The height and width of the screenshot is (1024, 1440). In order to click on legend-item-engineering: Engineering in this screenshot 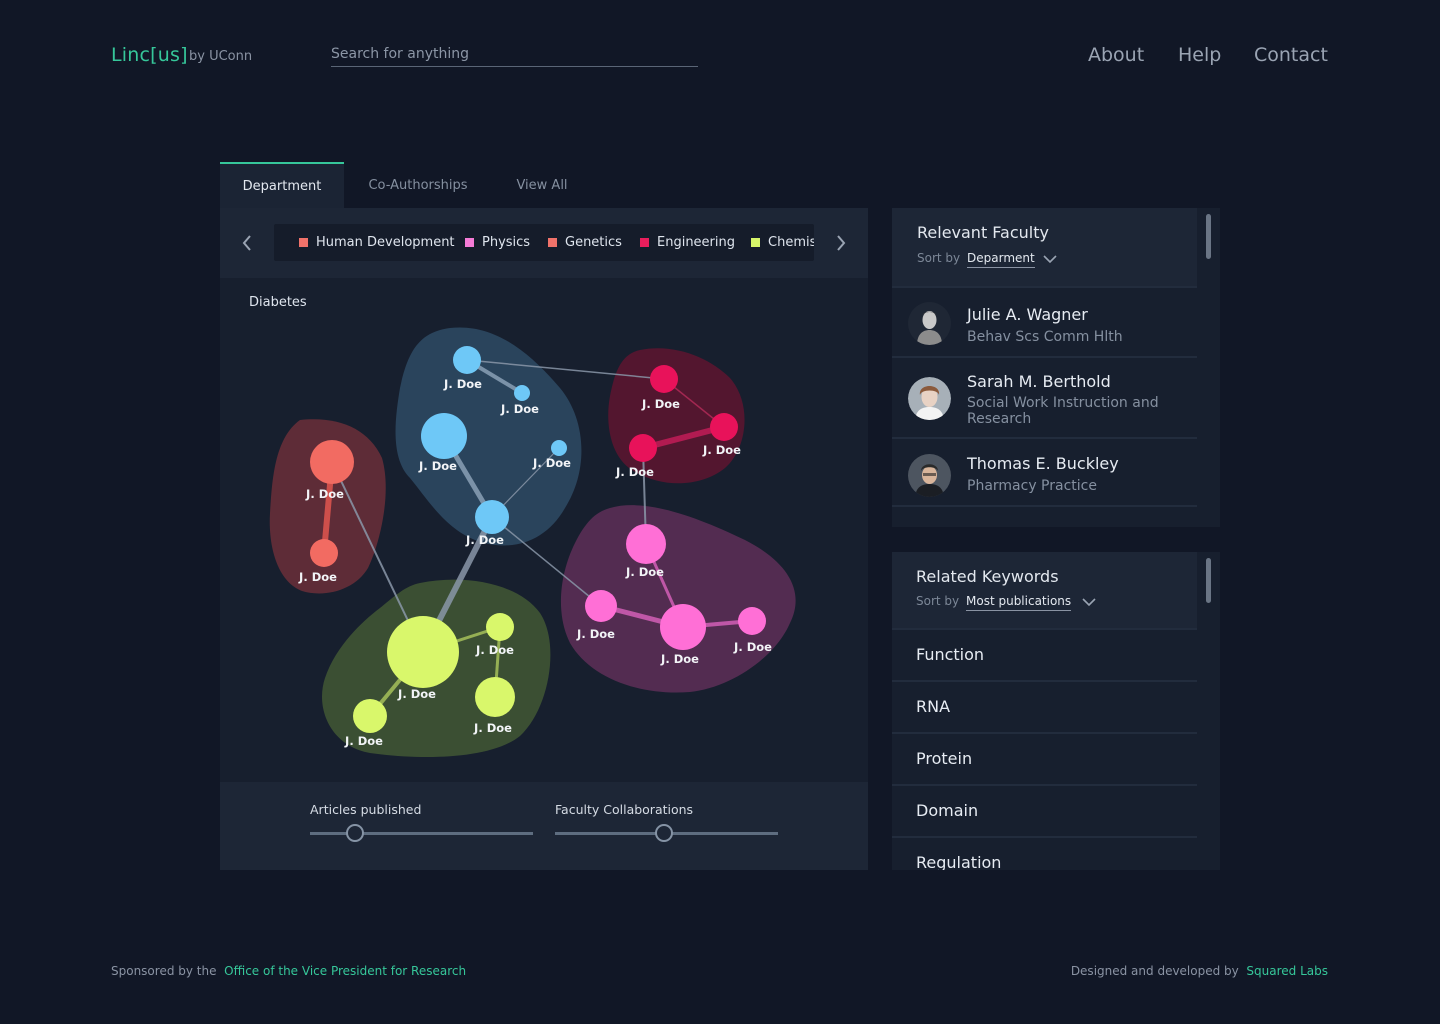, I will do `click(687, 242)`.